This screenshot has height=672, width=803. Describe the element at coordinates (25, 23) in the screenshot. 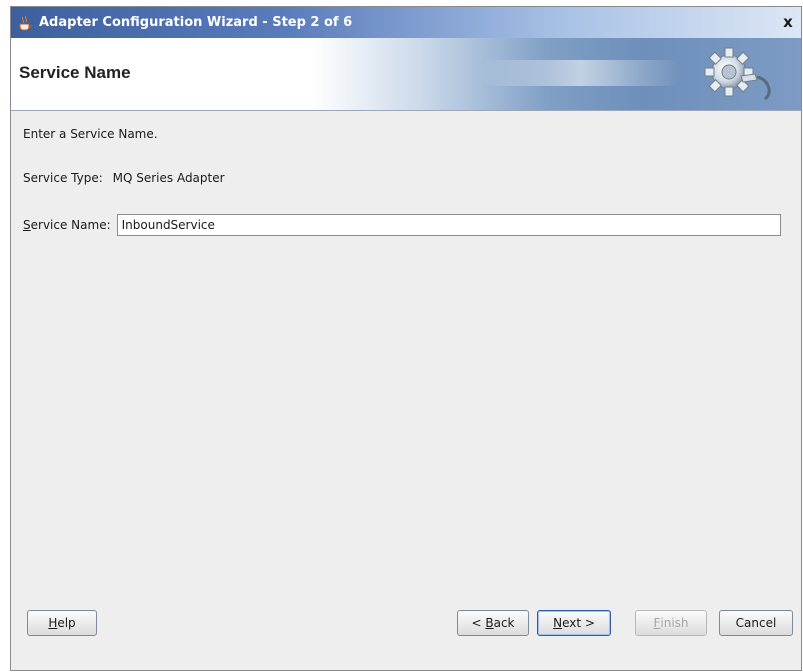

I see `java-cup-icon` at that location.